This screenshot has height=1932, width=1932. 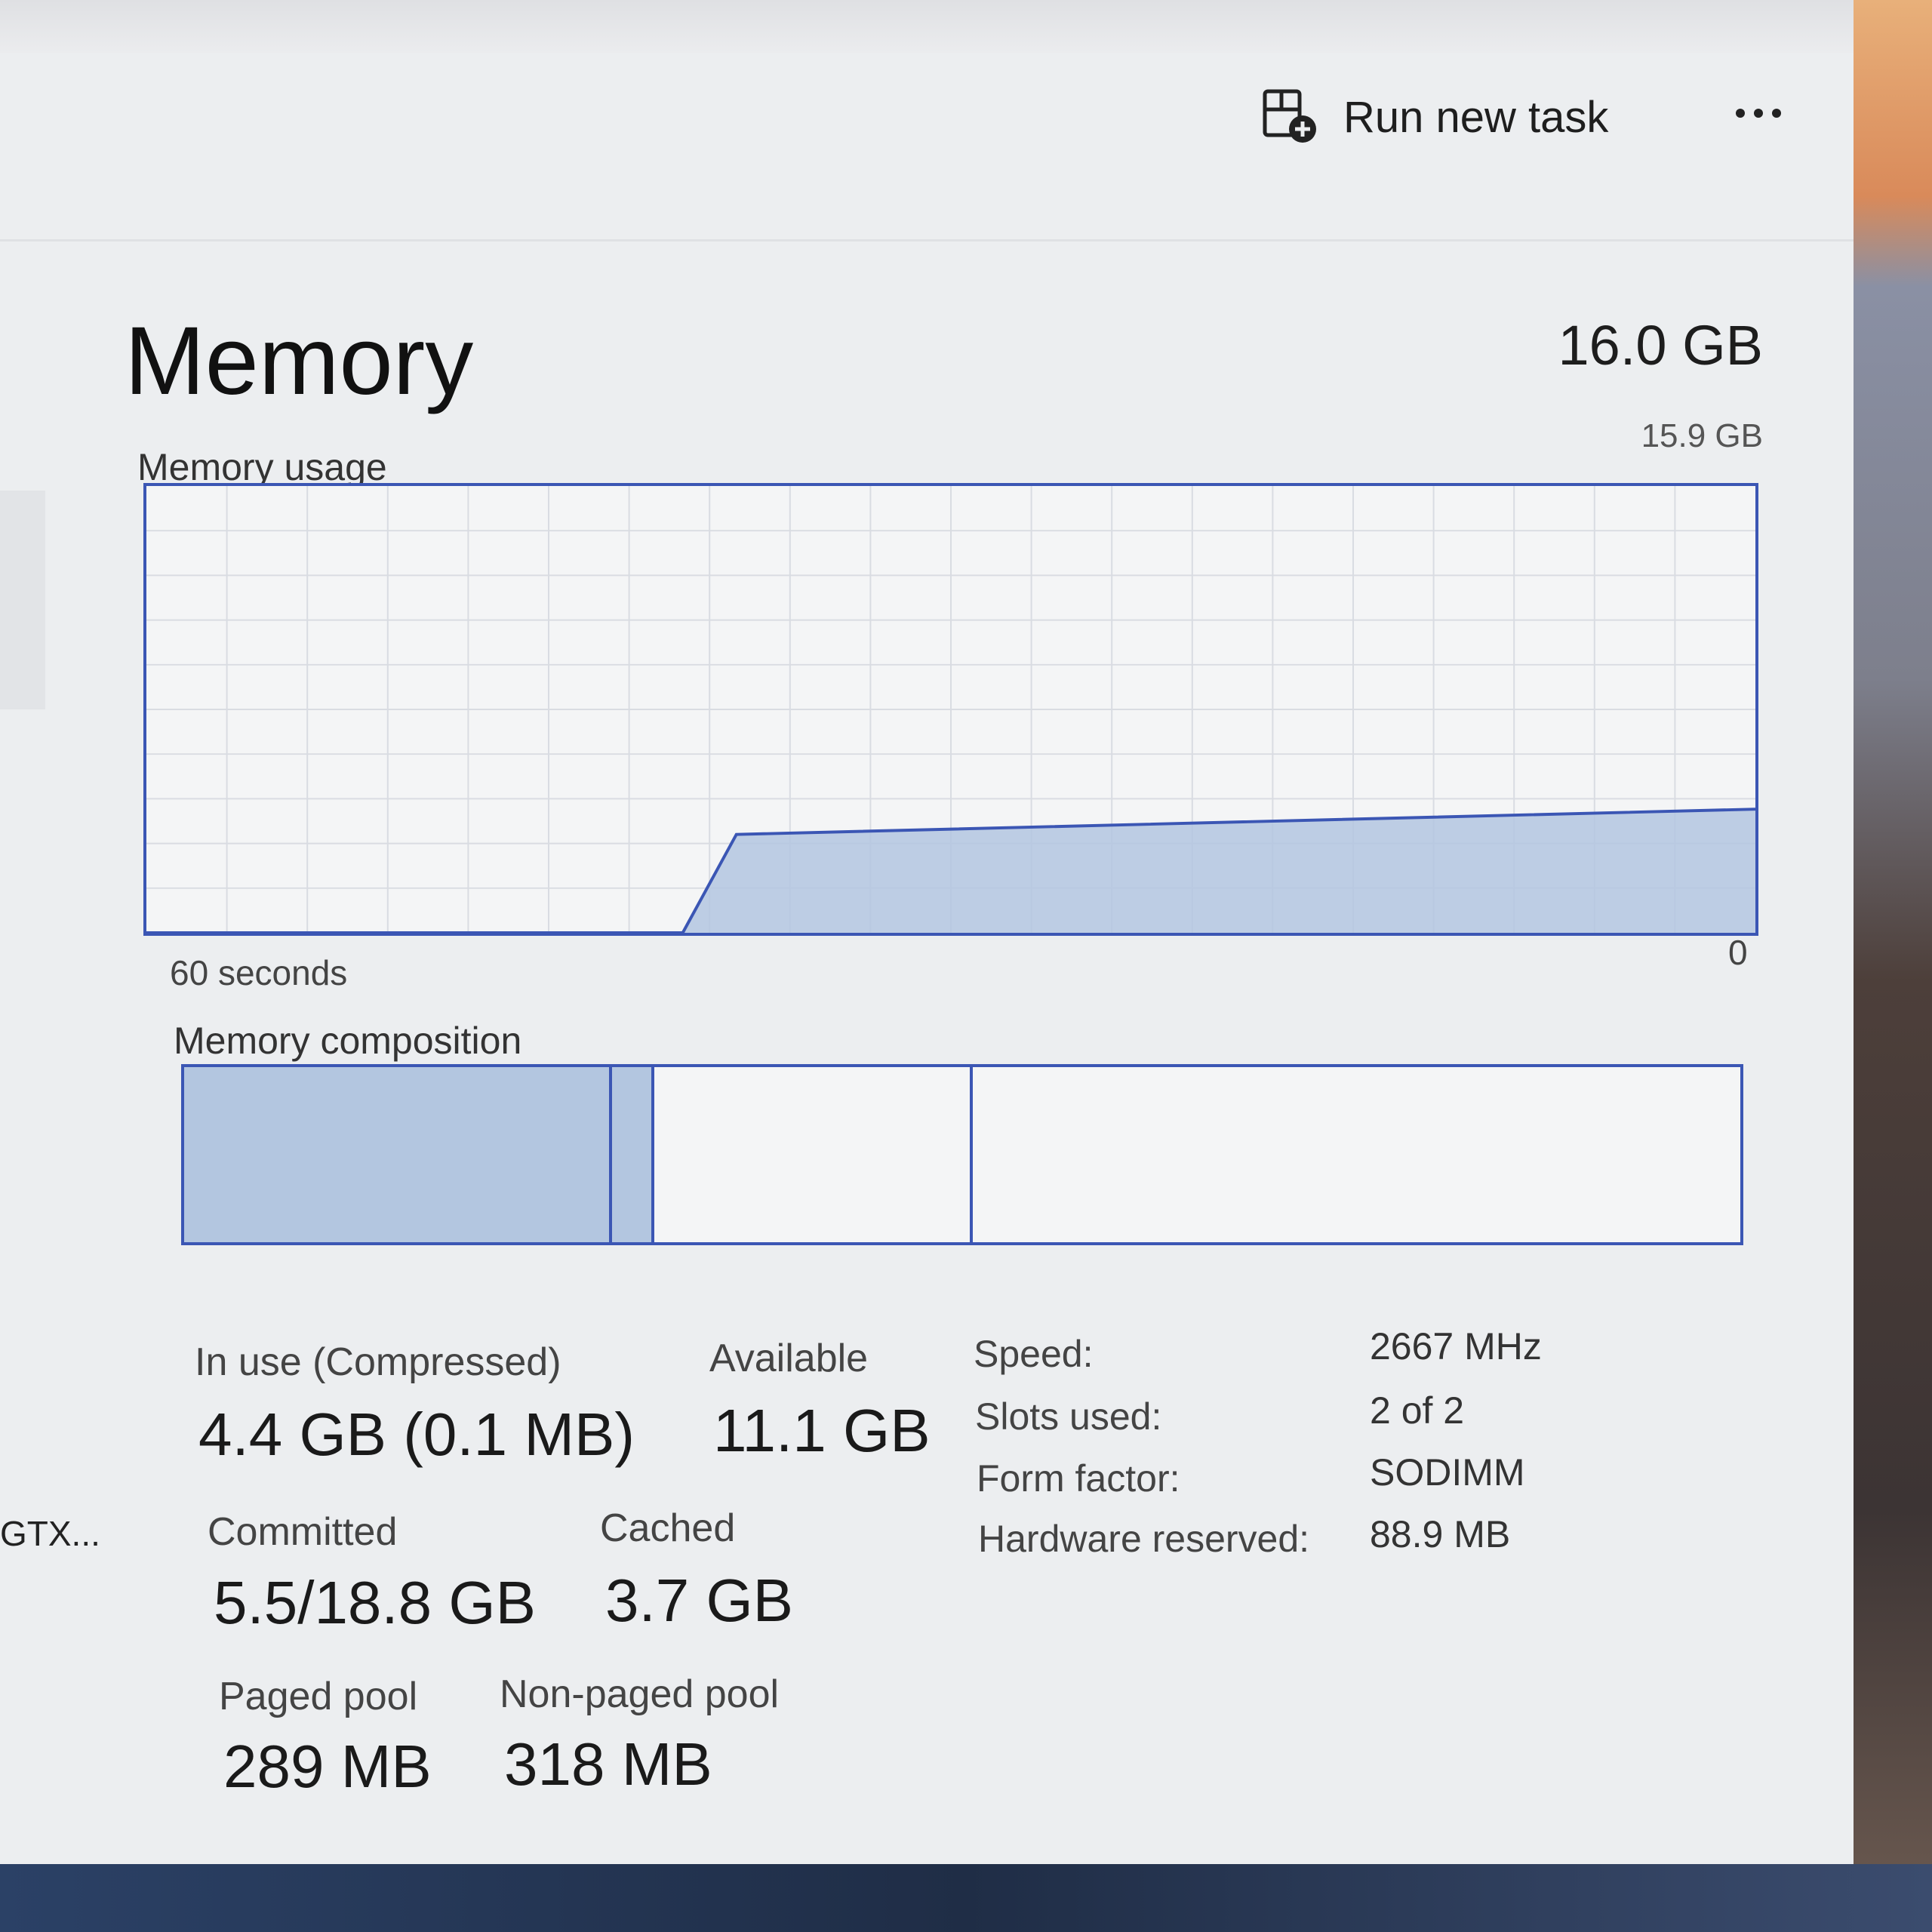 What do you see at coordinates (927, 26) in the screenshot?
I see `window-top-edge` at bounding box center [927, 26].